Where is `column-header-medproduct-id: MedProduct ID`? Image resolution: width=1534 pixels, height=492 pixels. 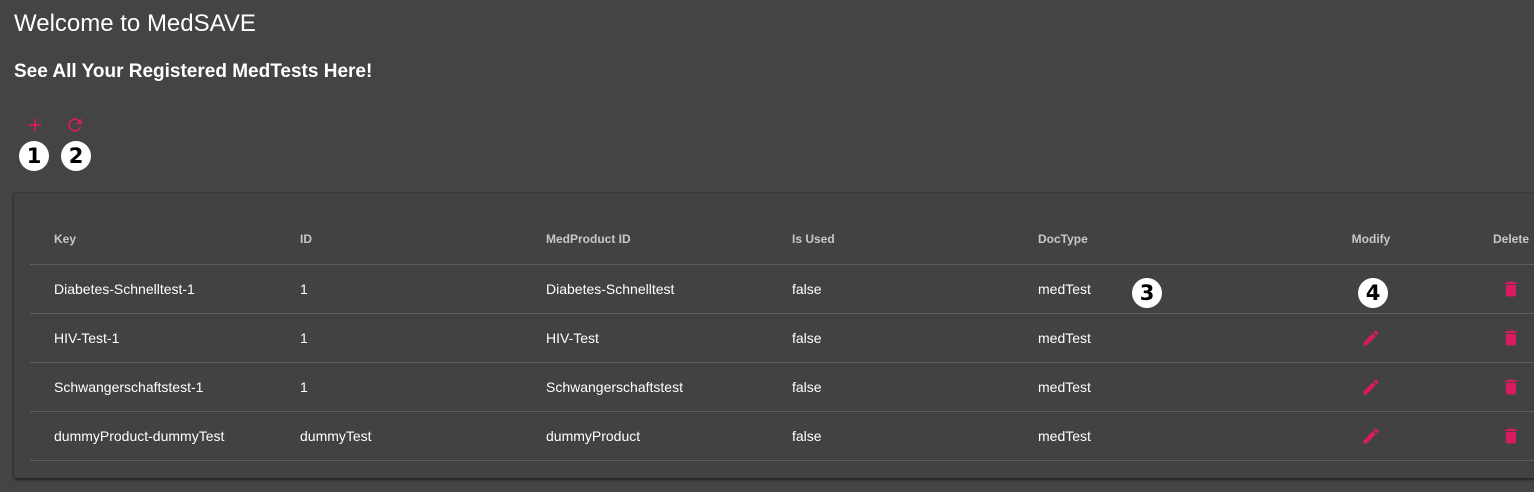 column-header-medproduct-id: MedProduct ID is located at coordinates (645, 239).